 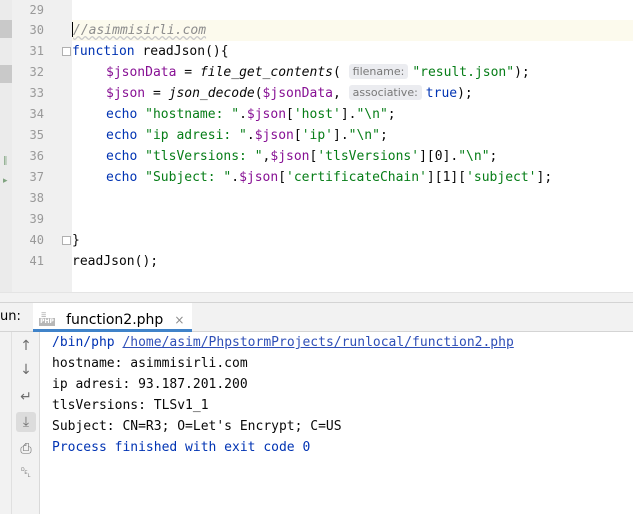 What do you see at coordinates (6, 146) in the screenshot?
I see `left-tool-strip: ‖ ▸` at bounding box center [6, 146].